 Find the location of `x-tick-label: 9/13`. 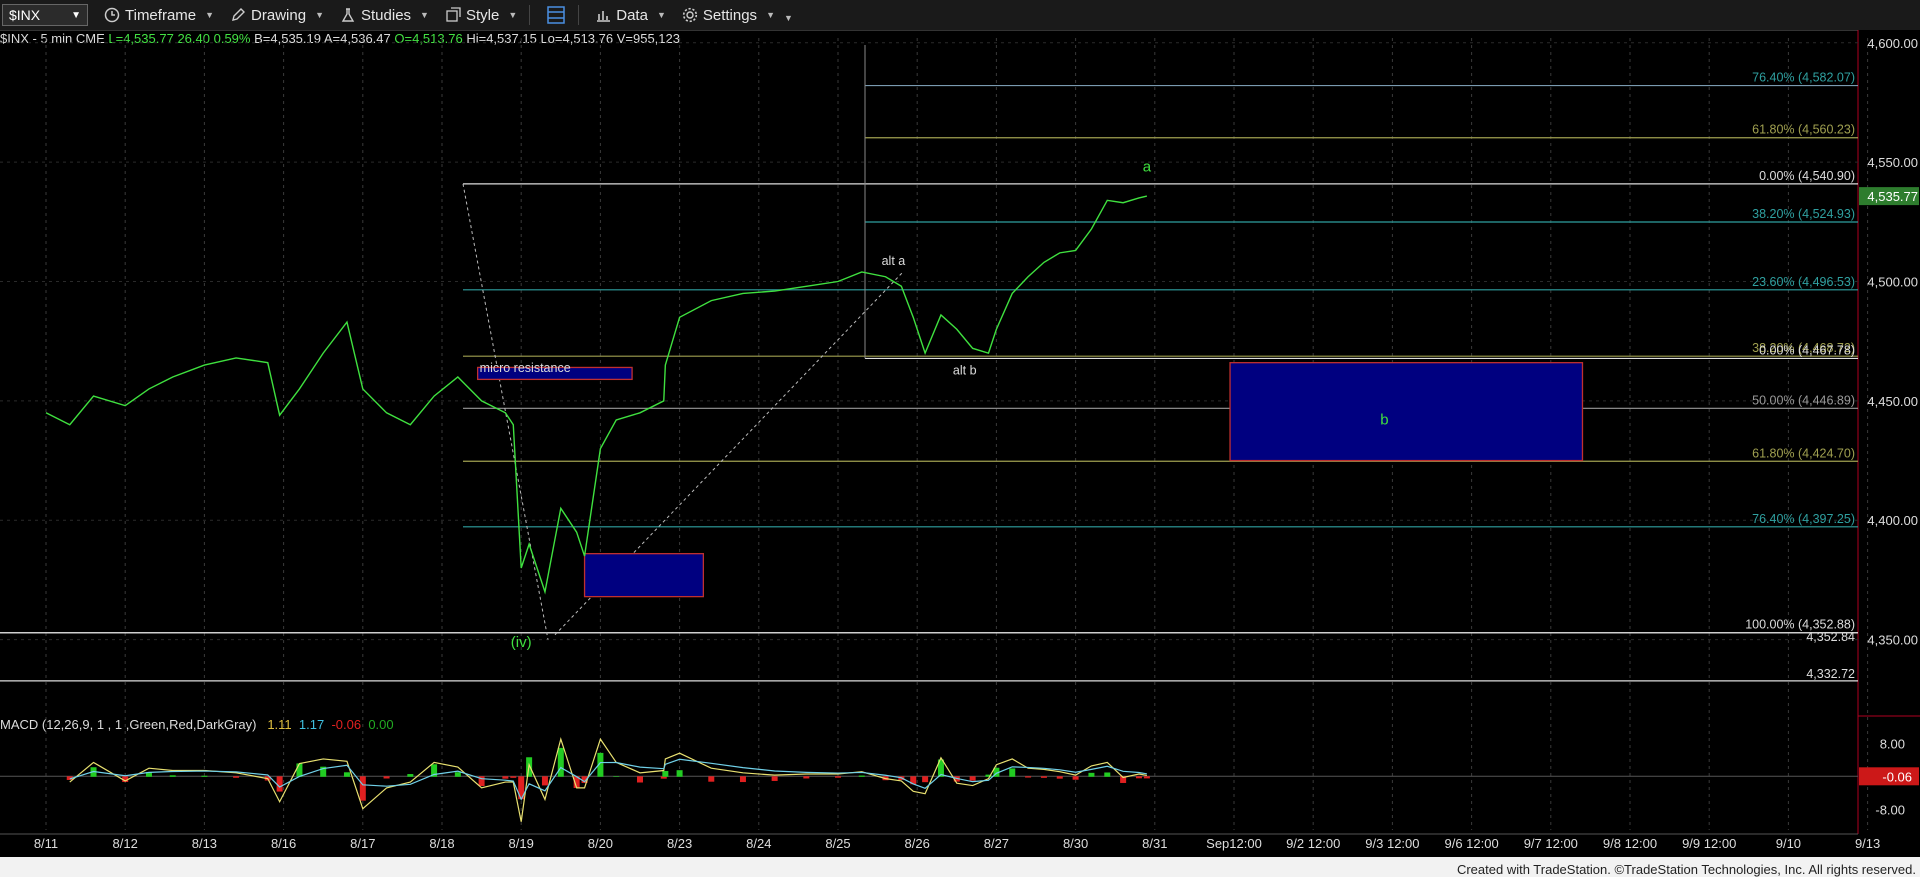

x-tick-label: 9/13 is located at coordinates (1867, 843).